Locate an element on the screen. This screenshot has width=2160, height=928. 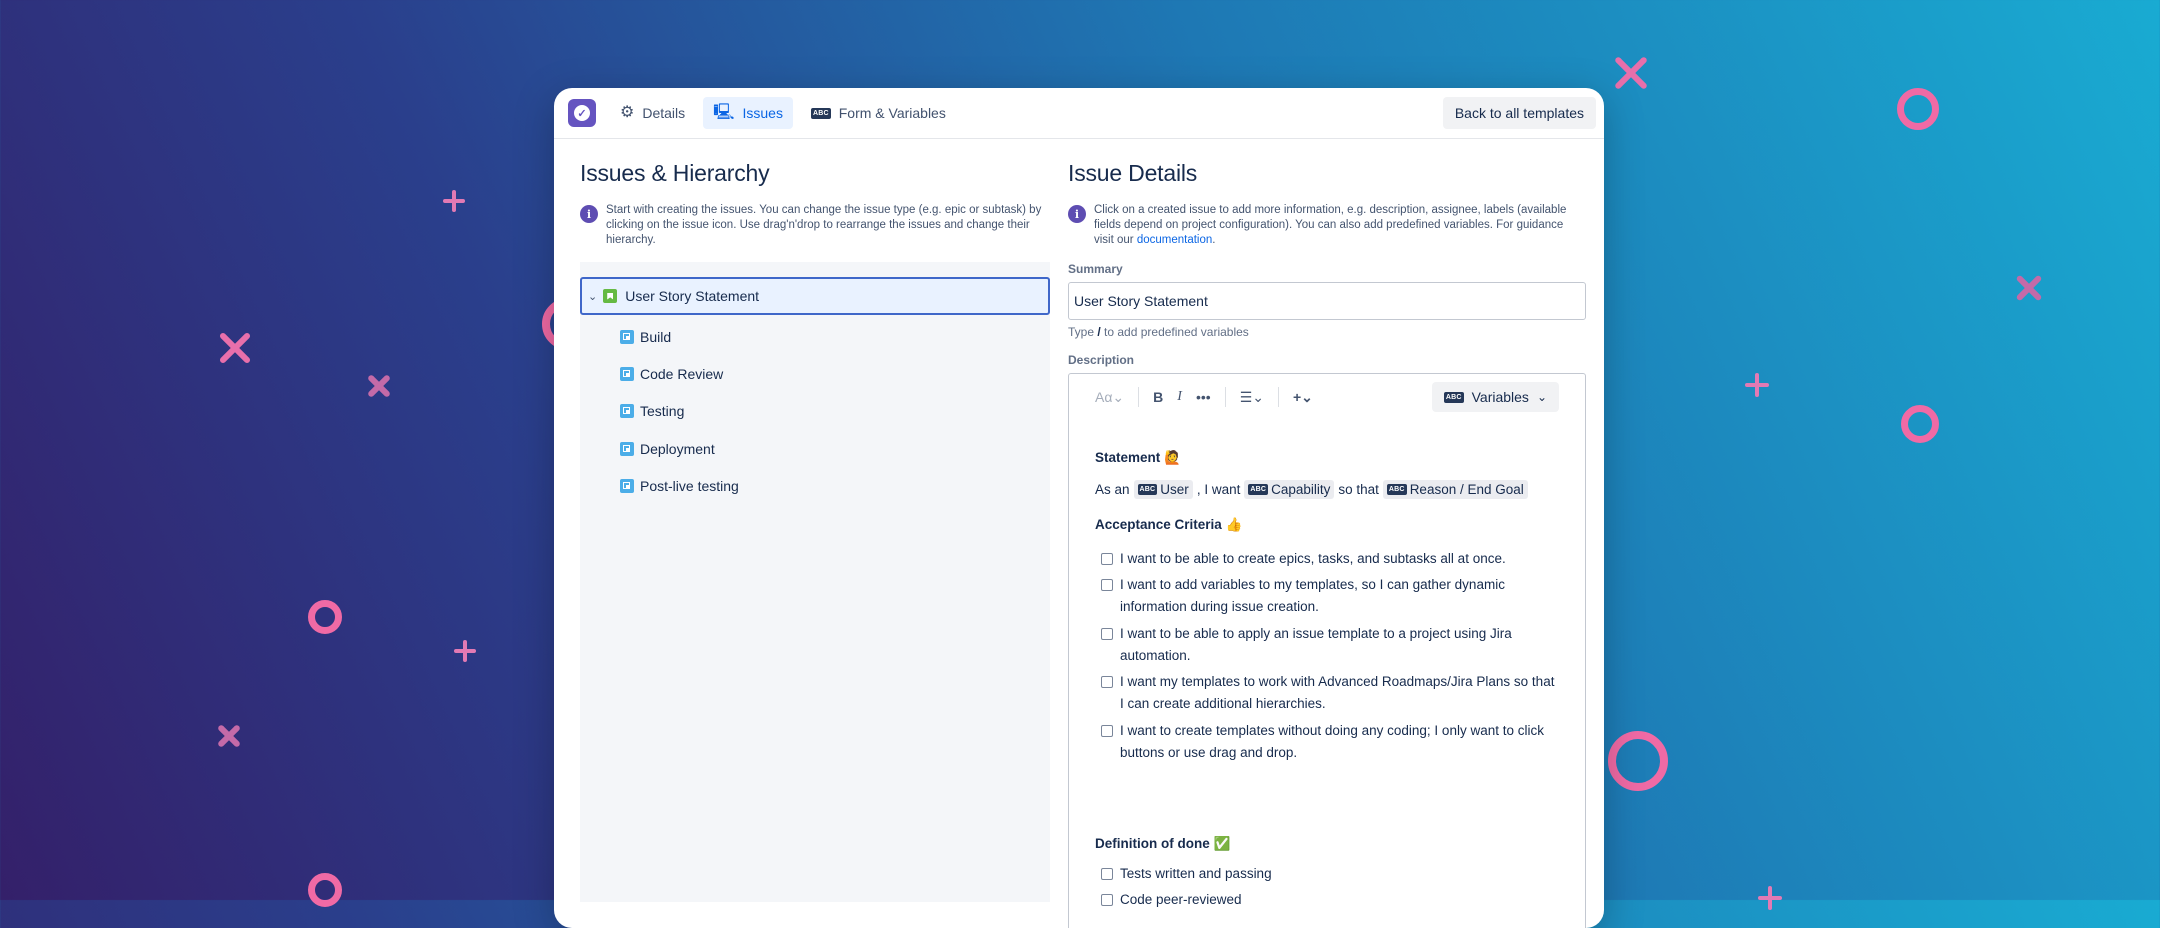
text-style-dropdown: Aα⌄ is located at coordinates (1109, 397).